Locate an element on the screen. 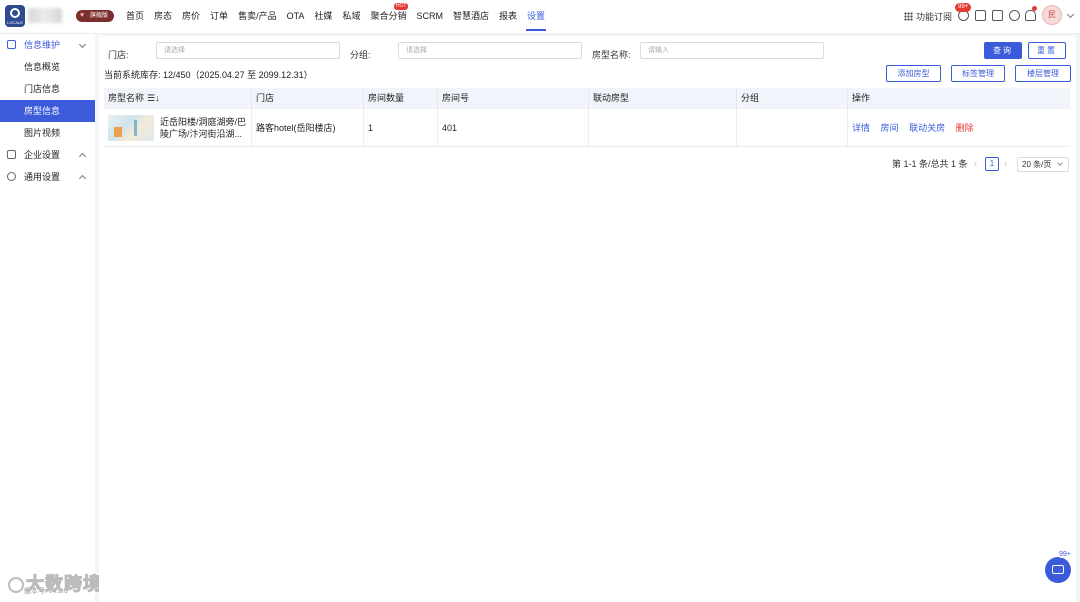 Image resolution: width=1080 pixels, height=602 pixels. nav-distribution-label: 聚合分销 is located at coordinates (388, 16).